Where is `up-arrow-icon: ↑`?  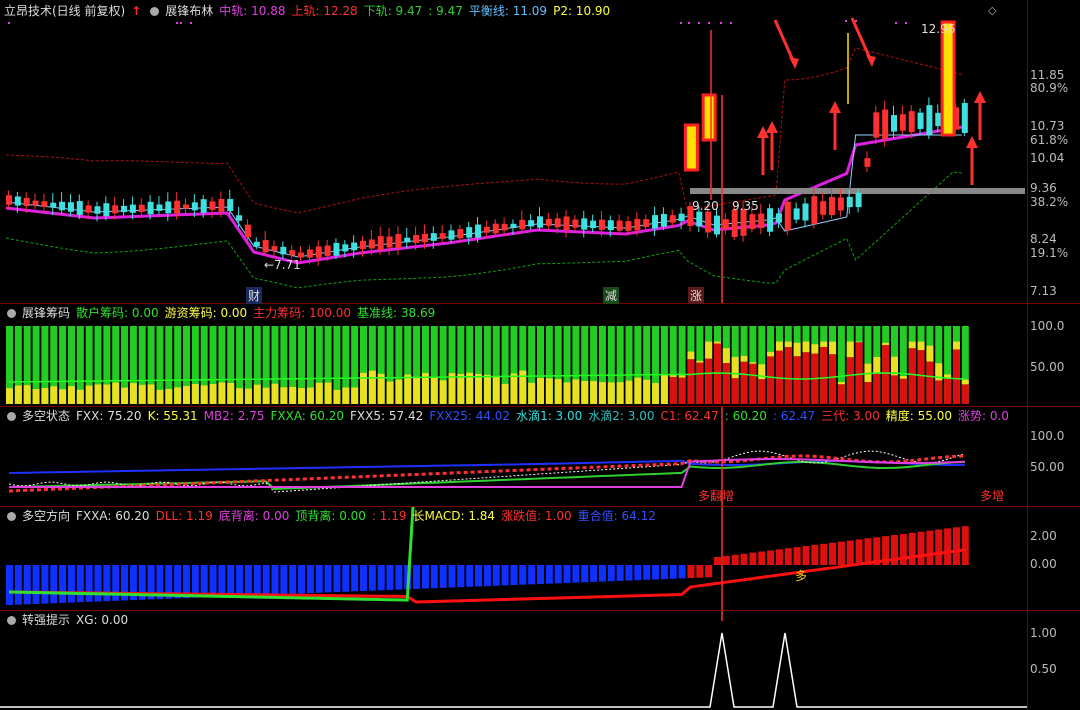
up-arrow-icon: ↑ is located at coordinates (136, 11).